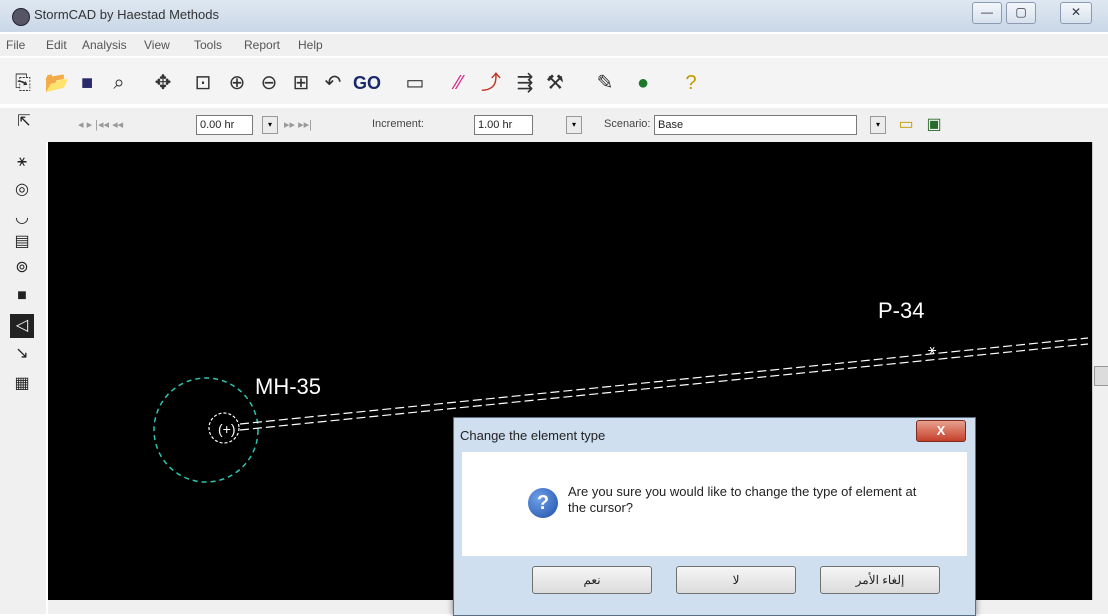 Image resolution: width=1108 pixels, height=616 pixels. Describe the element at coordinates (227, 429) in the screenshot. I see `node-marker: (+)` at that location.